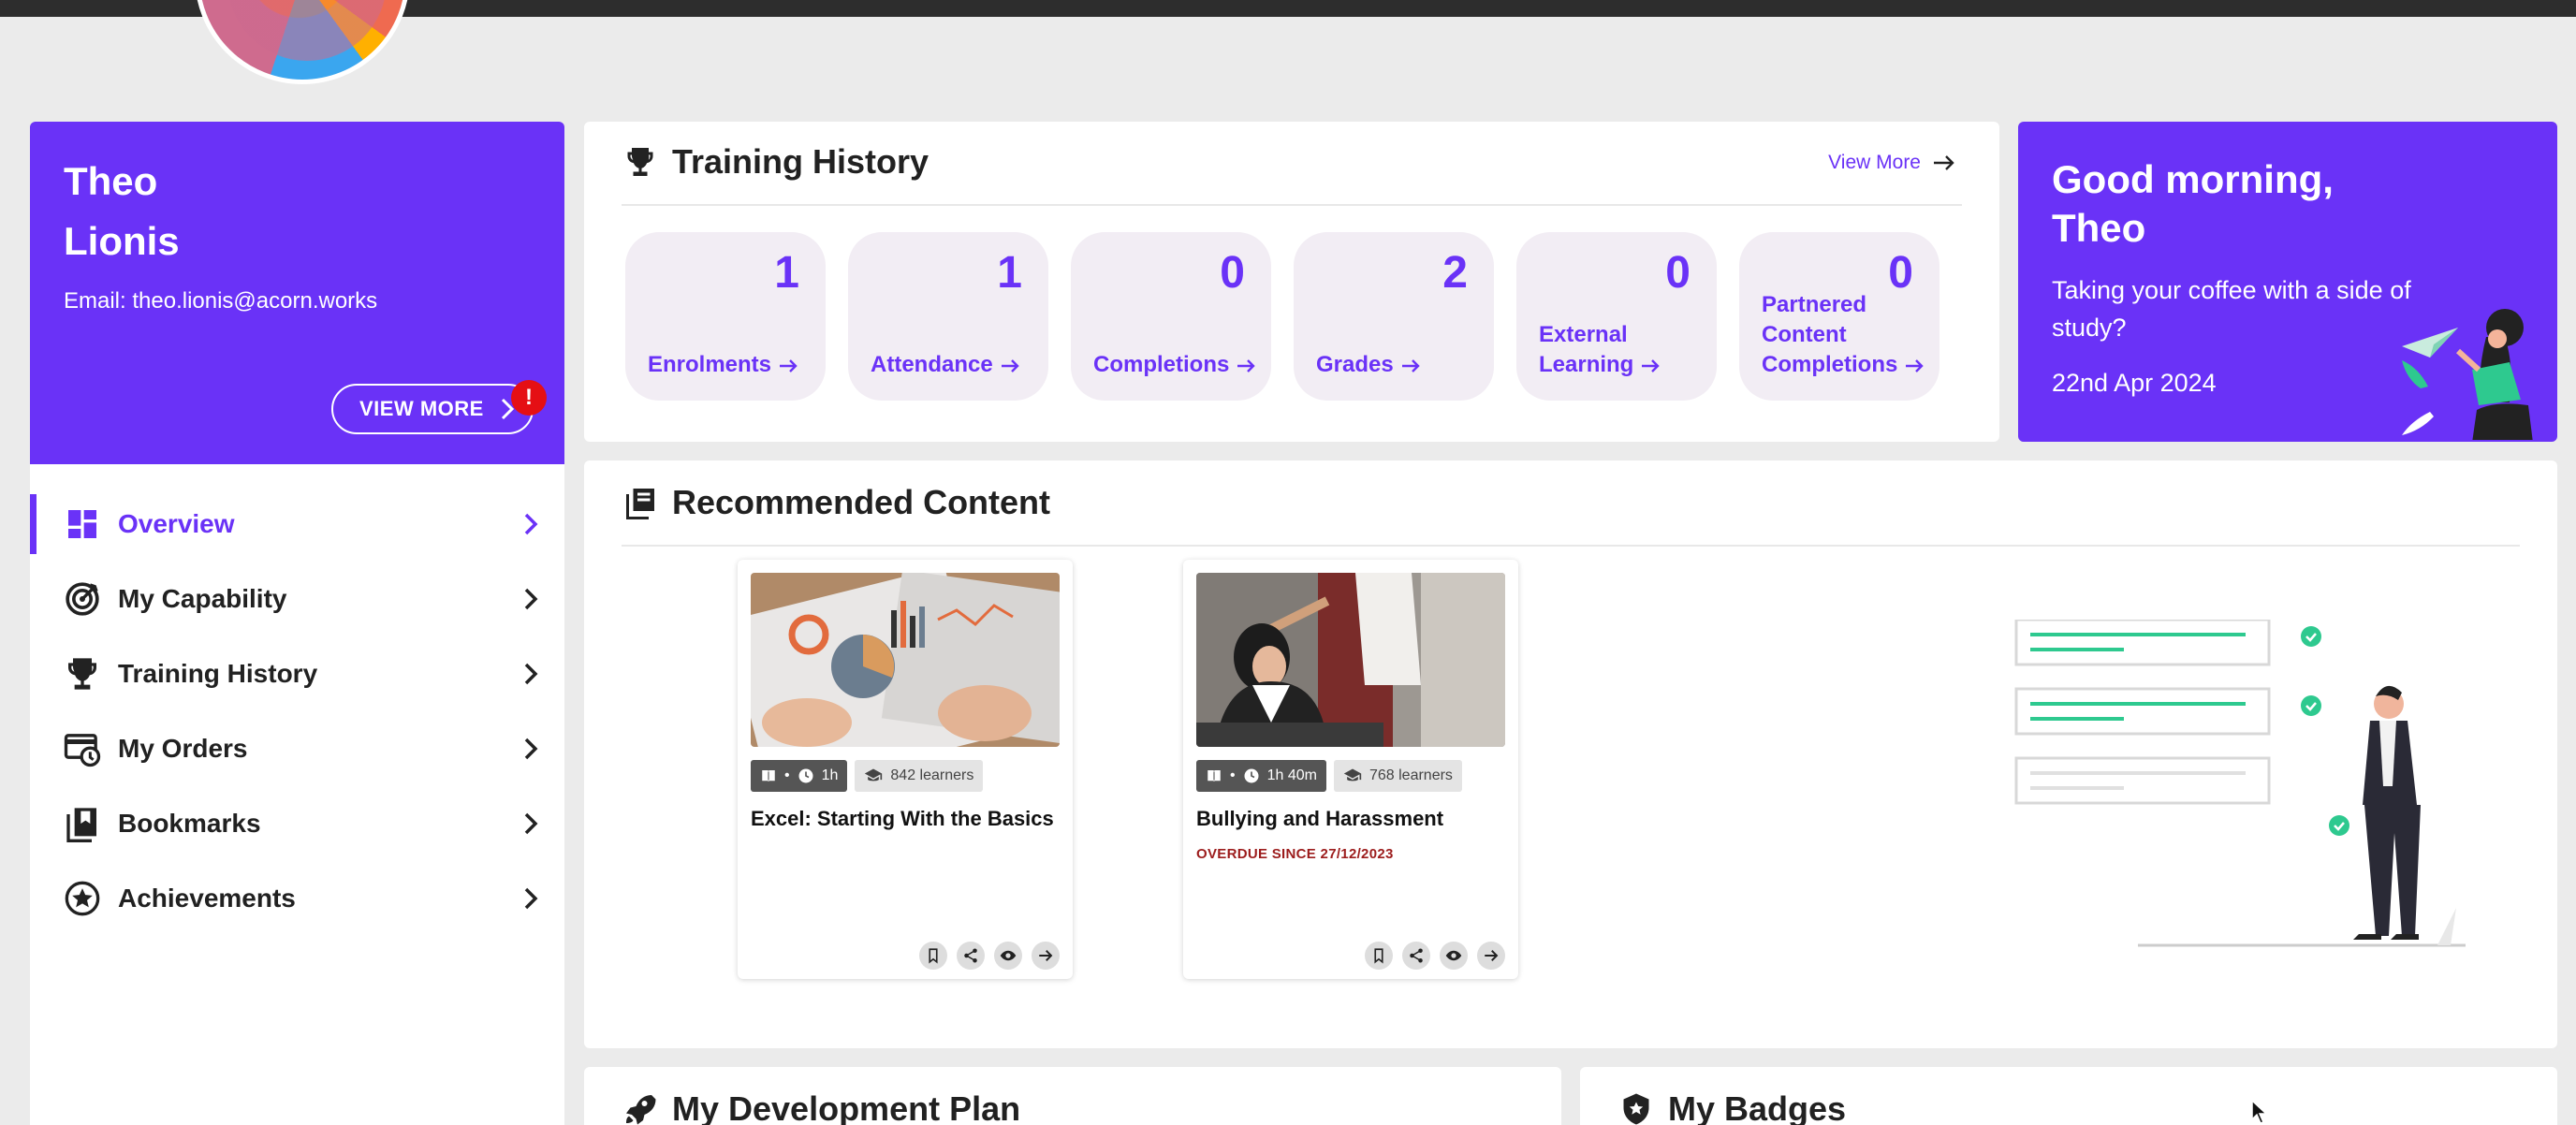 This screenshot has width=2576, height=1125. Describe the element at coordinates (297, 525) in the screenshot. I see `sidebar-item-overview: Overview` at that location.